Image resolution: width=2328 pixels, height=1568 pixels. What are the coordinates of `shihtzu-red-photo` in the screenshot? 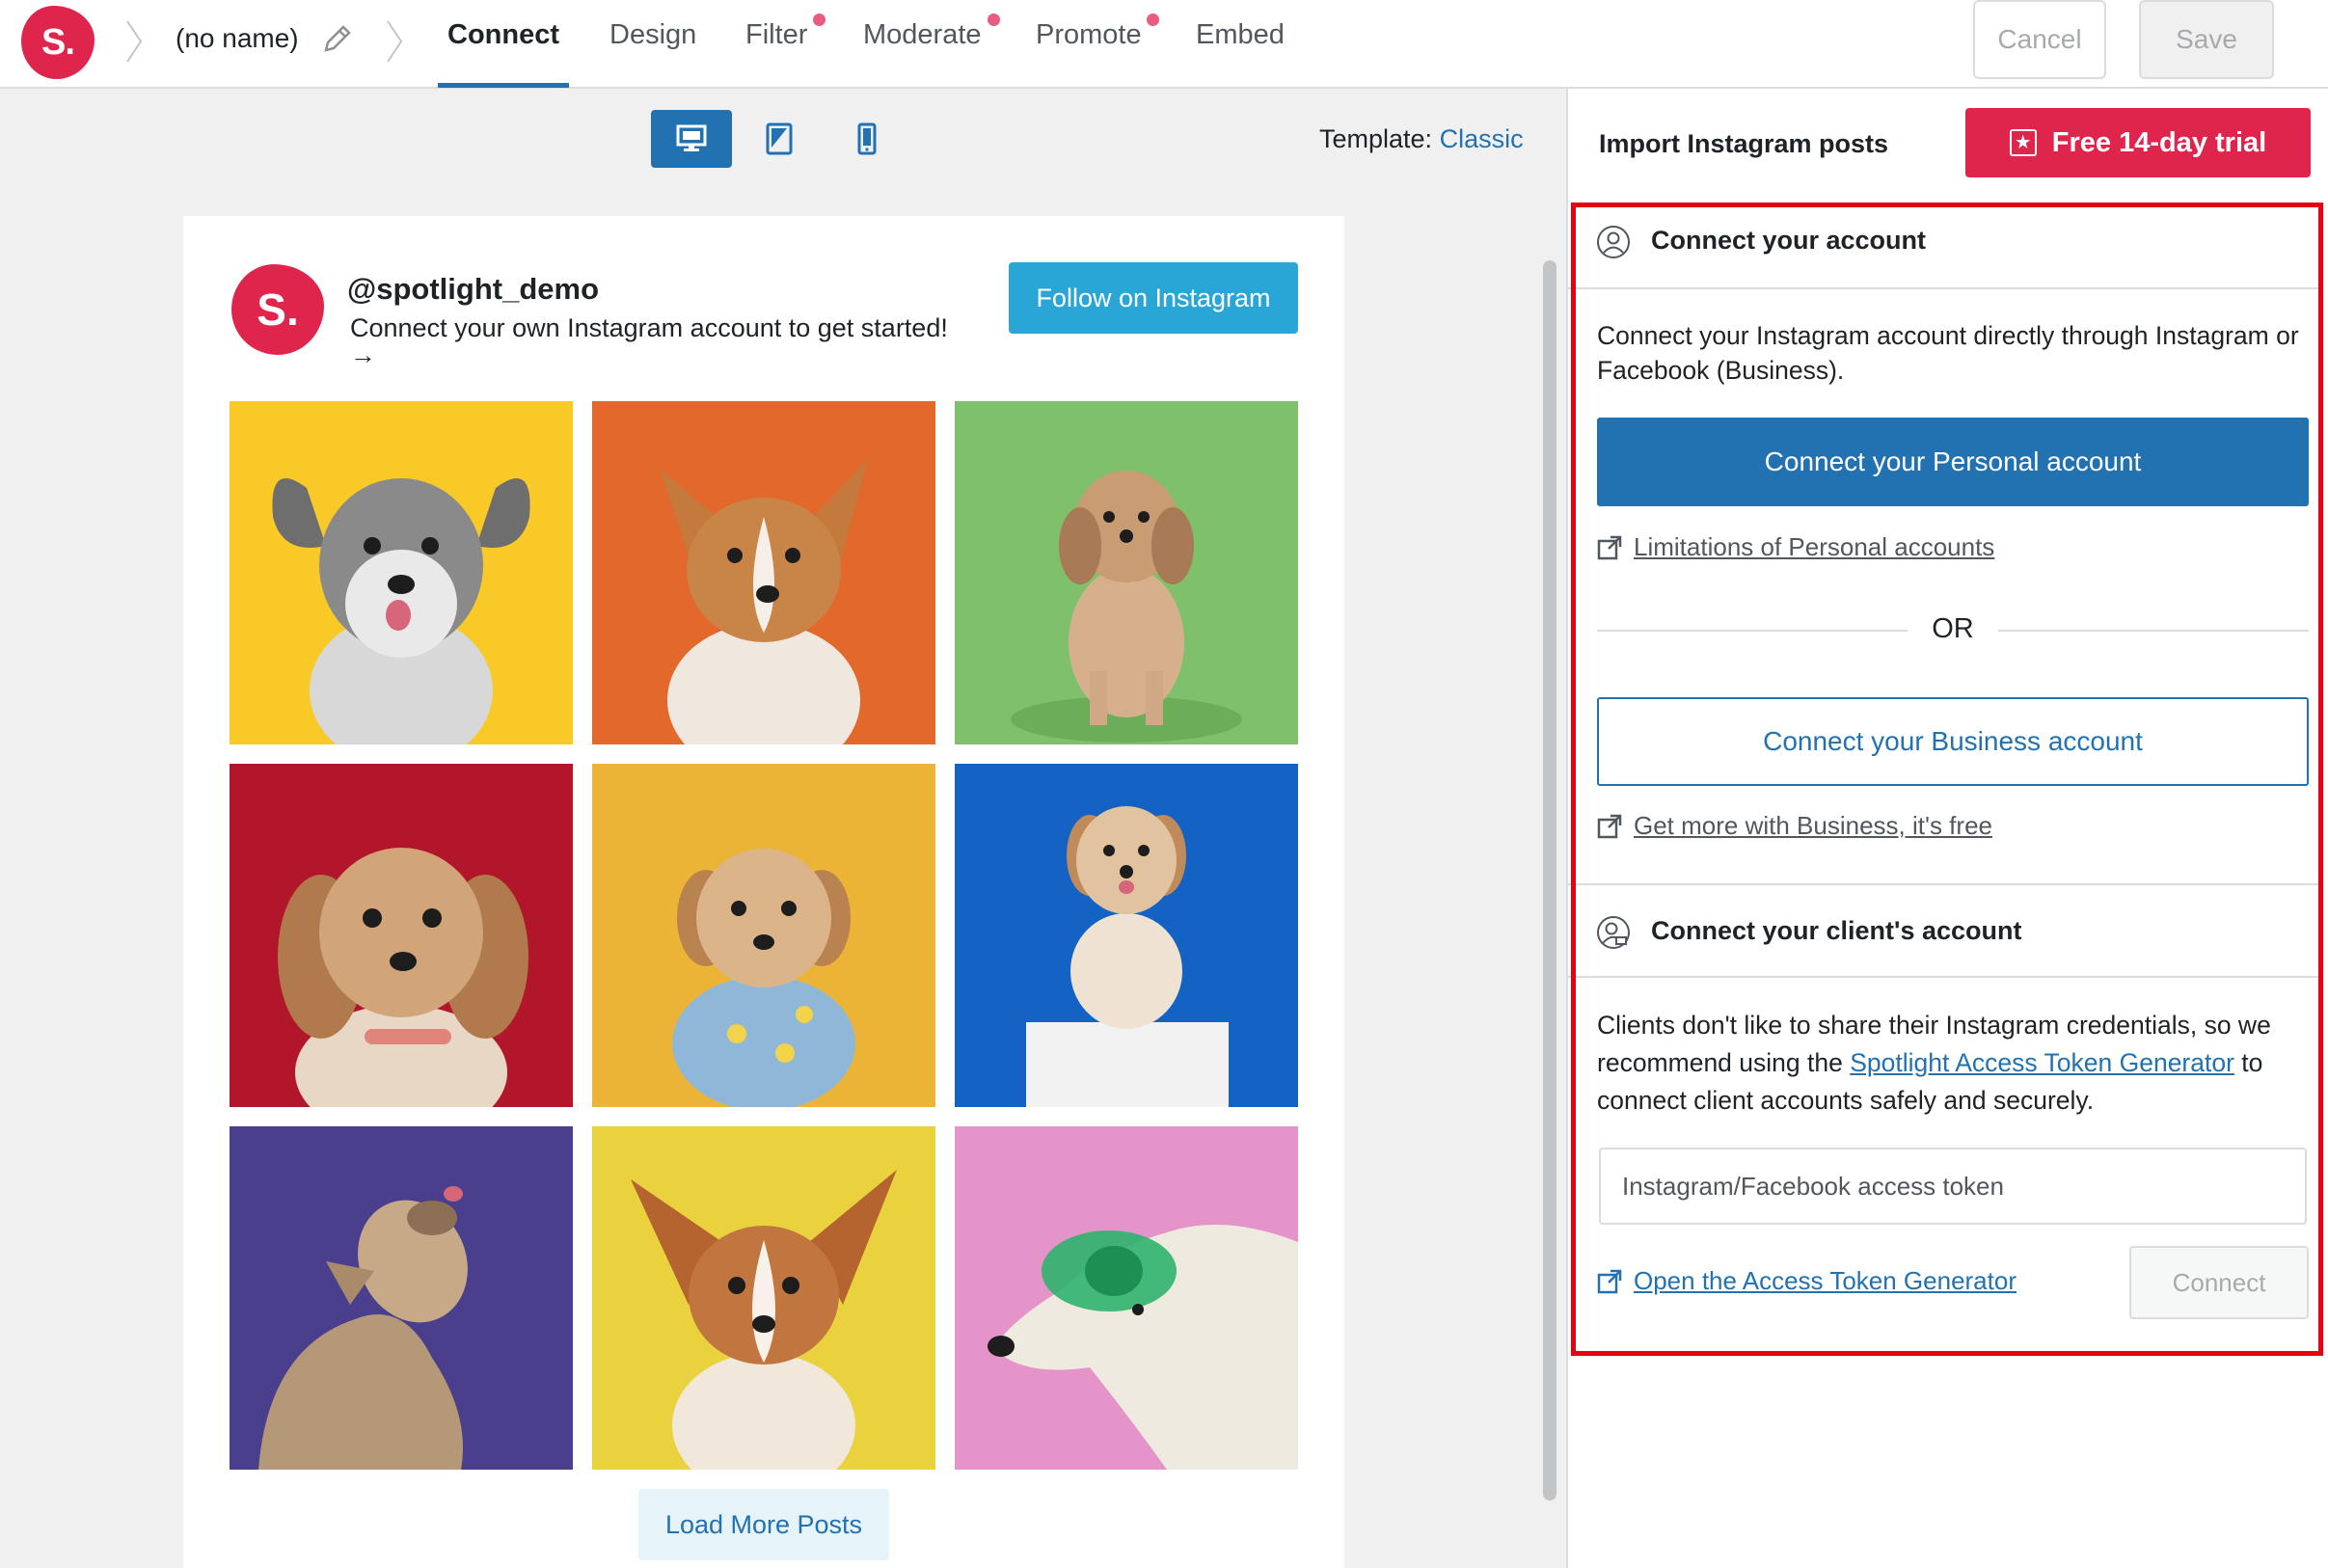 It's located at (401, 935).